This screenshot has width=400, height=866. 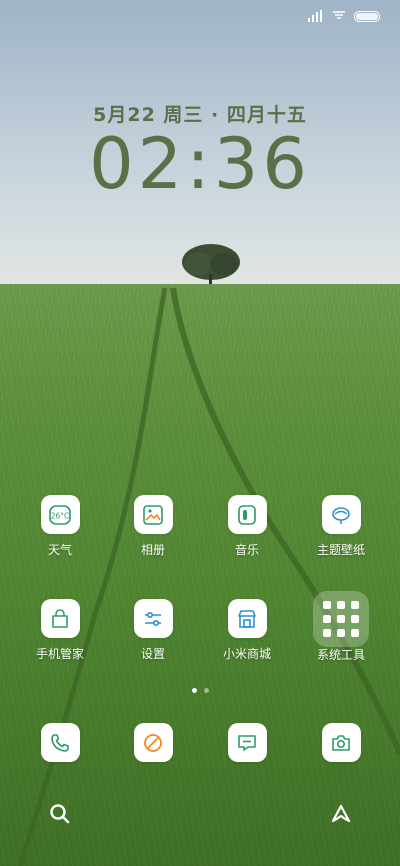 I want to click on browser-icon, so click(x=153, y=742).